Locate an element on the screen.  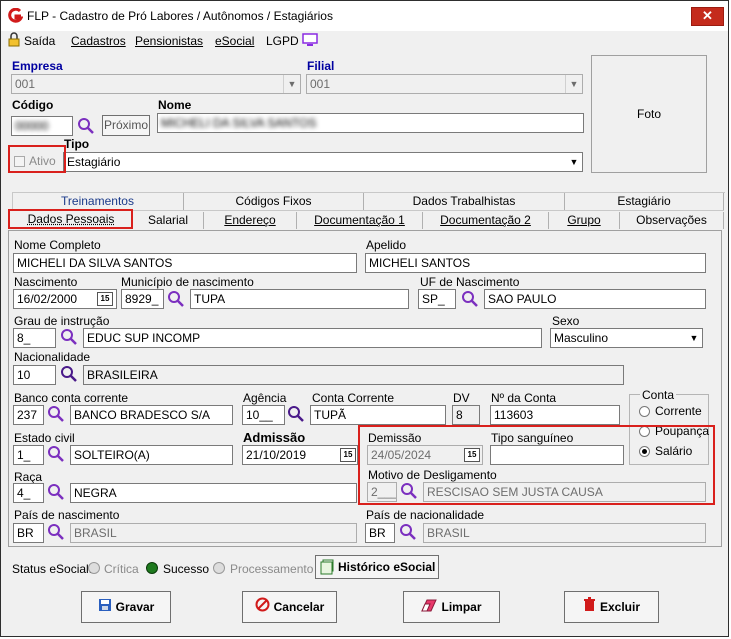
codigo-label: Código is located at coordinates (33, 105).